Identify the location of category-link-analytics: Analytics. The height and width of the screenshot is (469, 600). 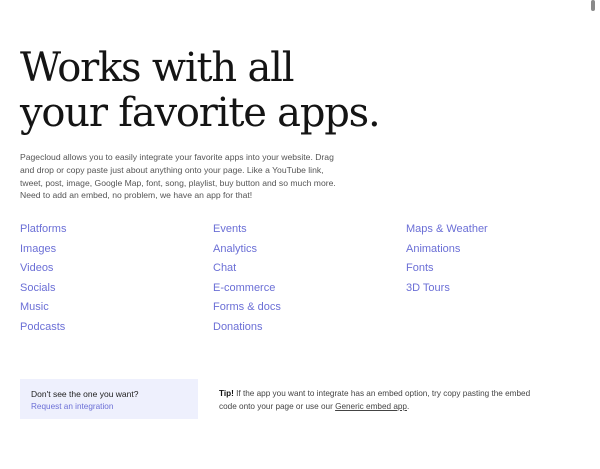
(247, 253).